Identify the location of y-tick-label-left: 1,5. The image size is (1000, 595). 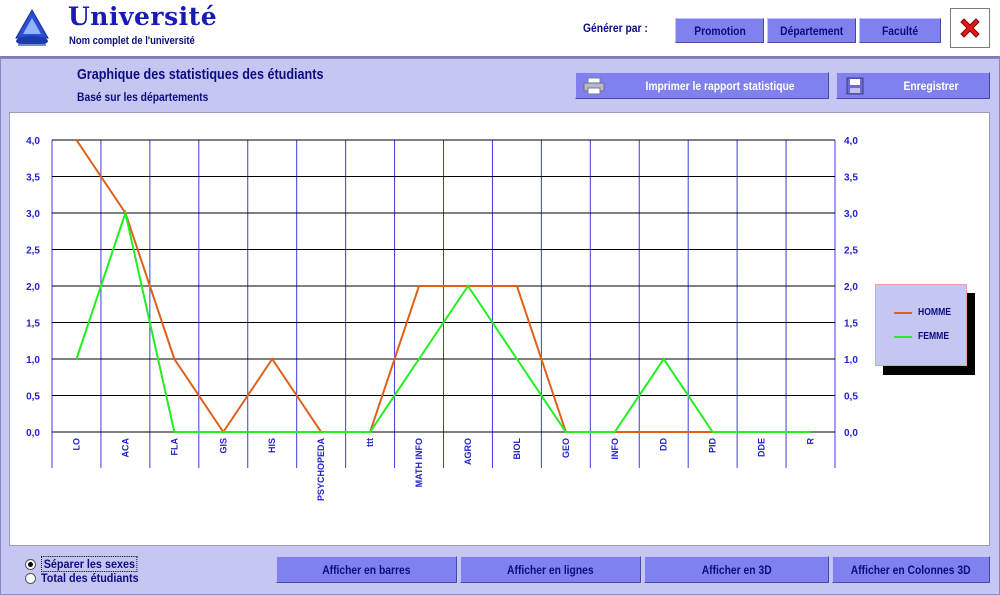
(33, 324).